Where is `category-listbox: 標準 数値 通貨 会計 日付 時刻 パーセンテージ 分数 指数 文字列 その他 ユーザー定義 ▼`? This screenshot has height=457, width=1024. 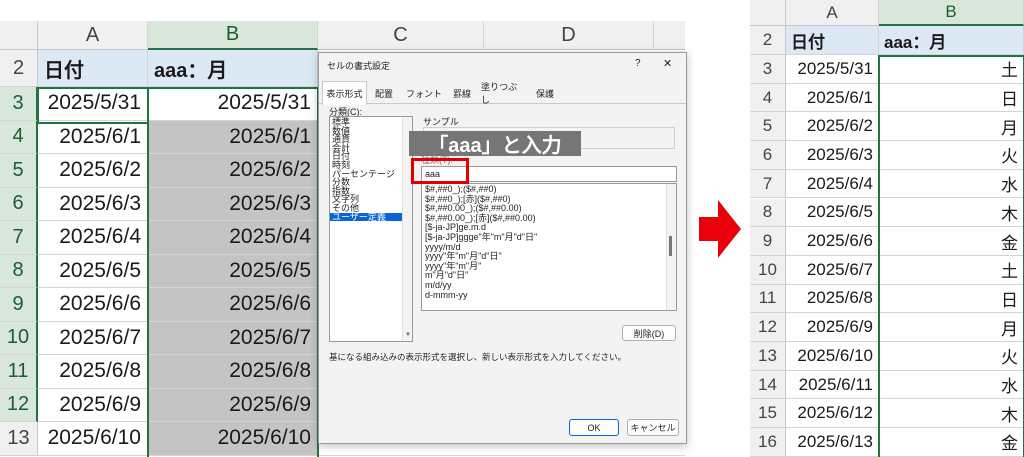 category-listbox: 標準 数値 通貨 会計 日付 時刻 パーセンテージ 分数 指数 文字列 その他 ユーザー定義 ▼ is located at coordinates (371, 229).